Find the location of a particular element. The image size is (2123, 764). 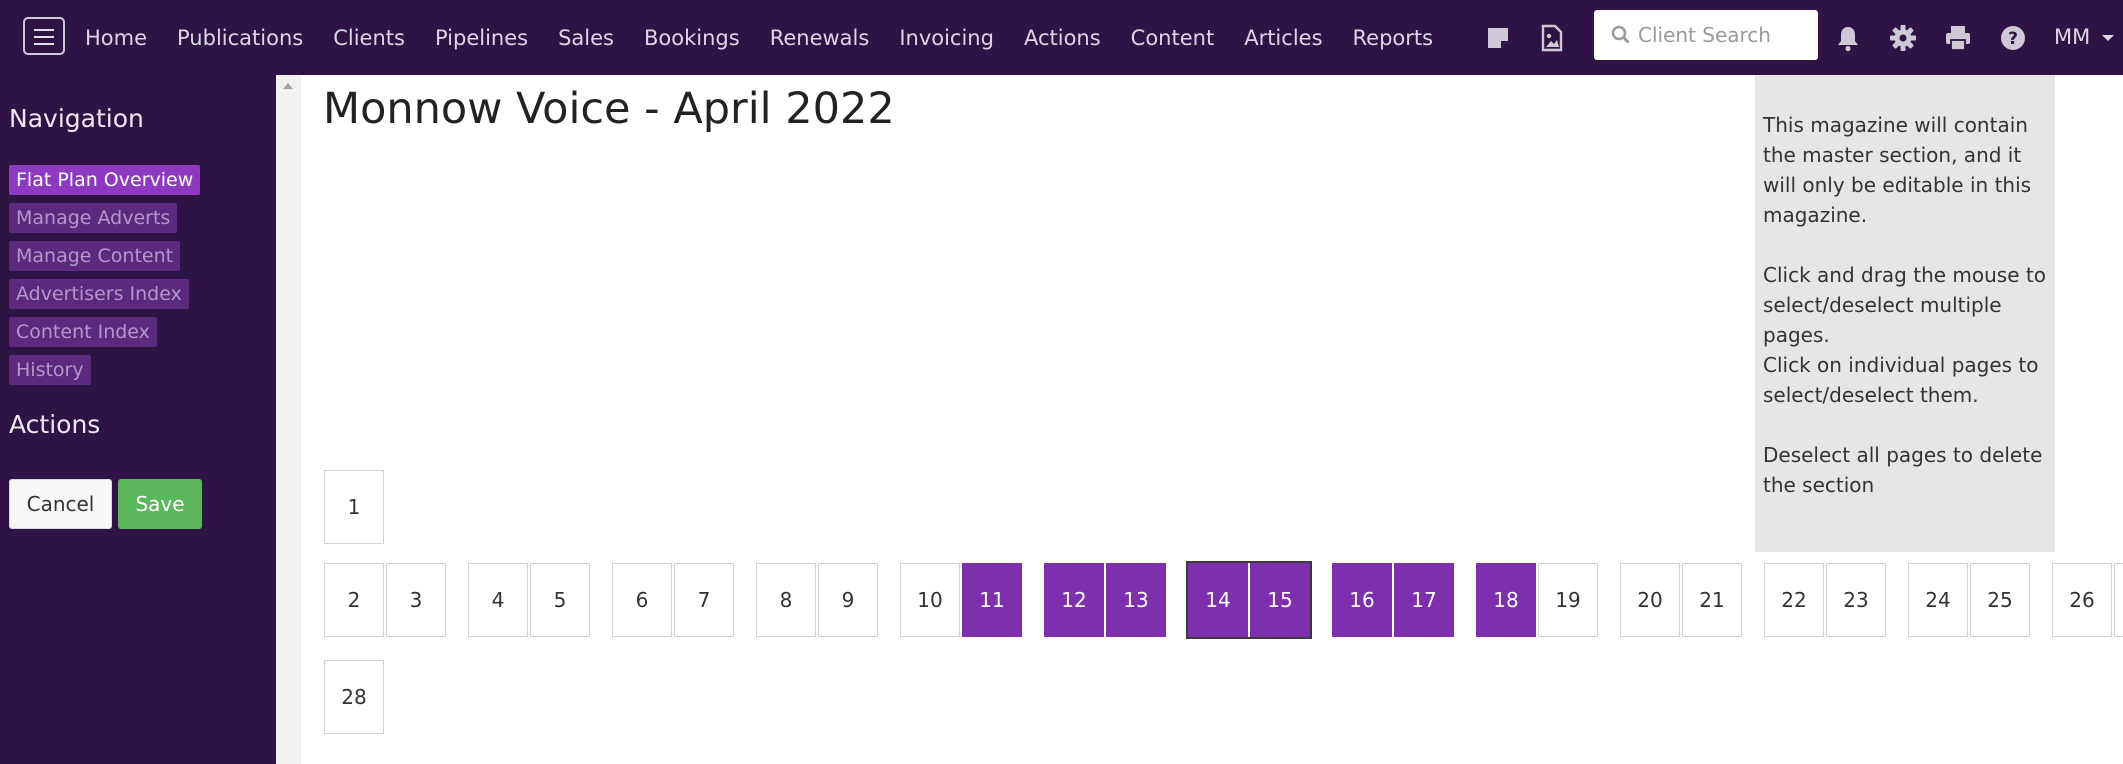

sidebar-item-history: History is located at coordinates (50, 370).